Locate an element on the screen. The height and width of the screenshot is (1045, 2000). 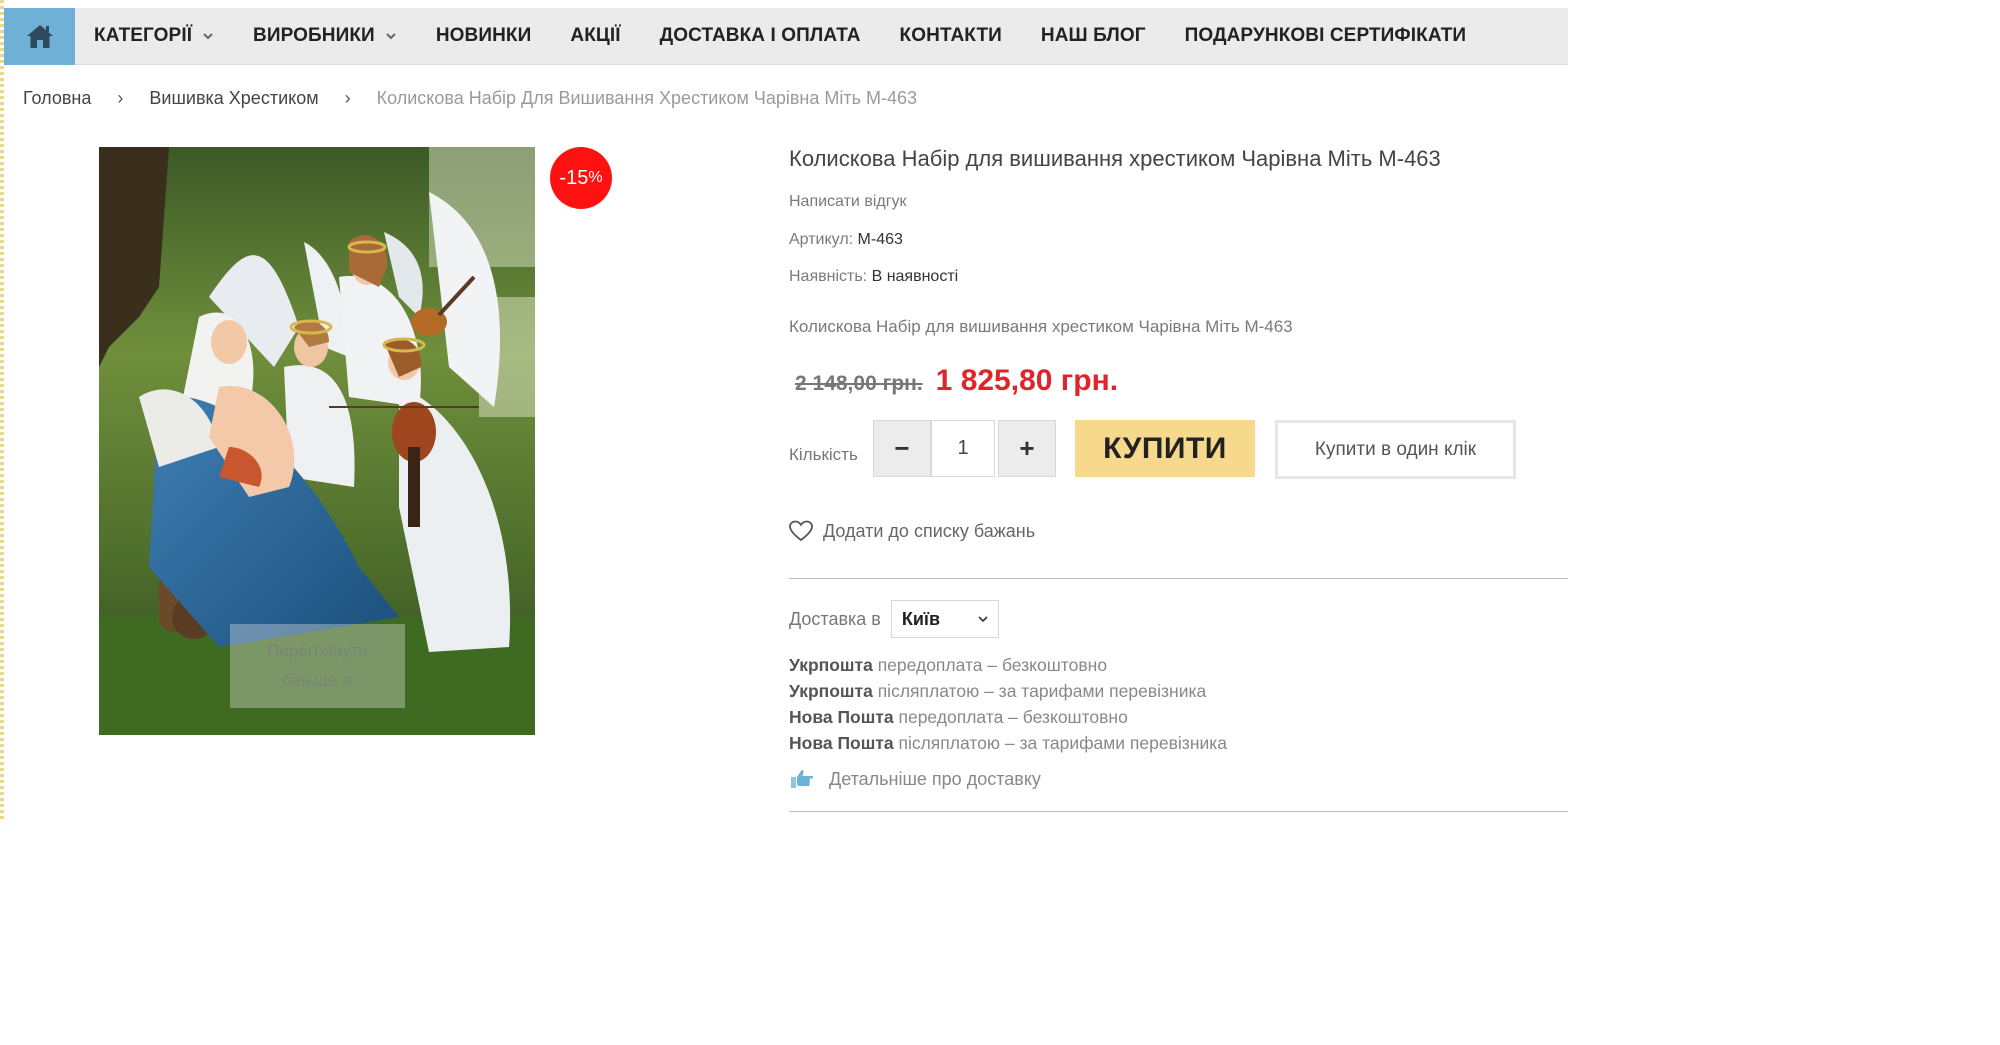
nav-item-blog: НАШ БЛОГ is located at coordinates (1093, 36).